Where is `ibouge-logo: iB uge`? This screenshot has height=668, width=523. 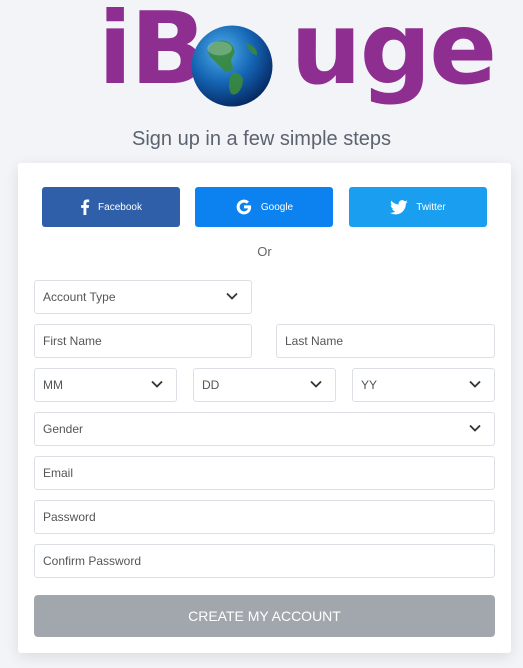 ibouge-logo: iB uge is located at coordinates (297, 56).